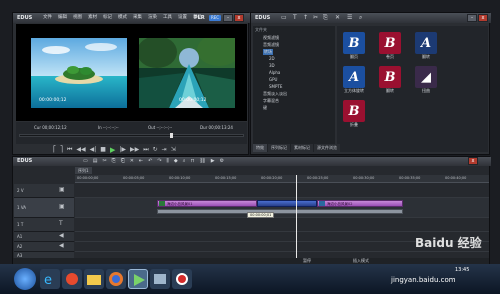 This screenshot has width=500, height=294. I want to click on lane-1t, so click(282, 225).